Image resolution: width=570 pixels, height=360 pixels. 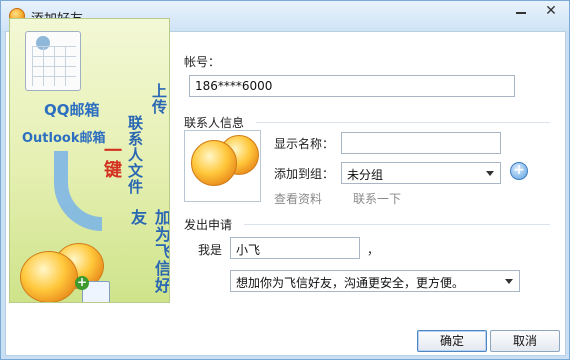 What do you see at coordinates (159, 99) in the screenshot?
I see `banner-text-upload: 上传` at bounding box center [159, 99].